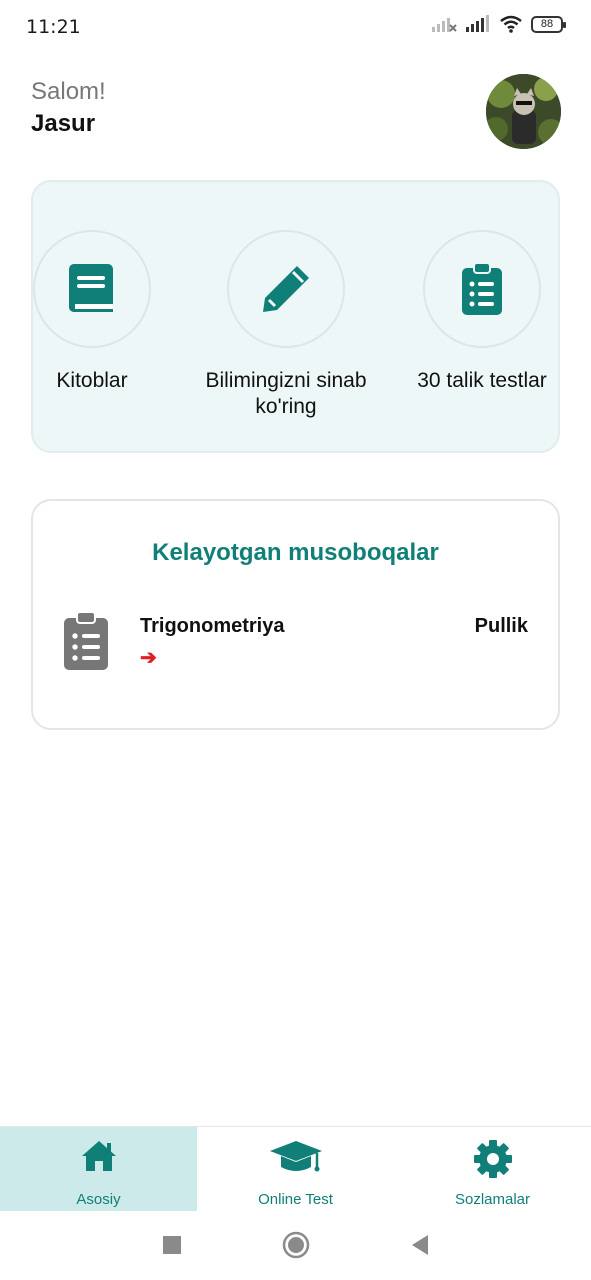 This screenshot has width=591, height=1280. What do you see at coordinates (492, 1159) in the screenshot?
I see `gear-icon` at bounding box center [492, 1159].